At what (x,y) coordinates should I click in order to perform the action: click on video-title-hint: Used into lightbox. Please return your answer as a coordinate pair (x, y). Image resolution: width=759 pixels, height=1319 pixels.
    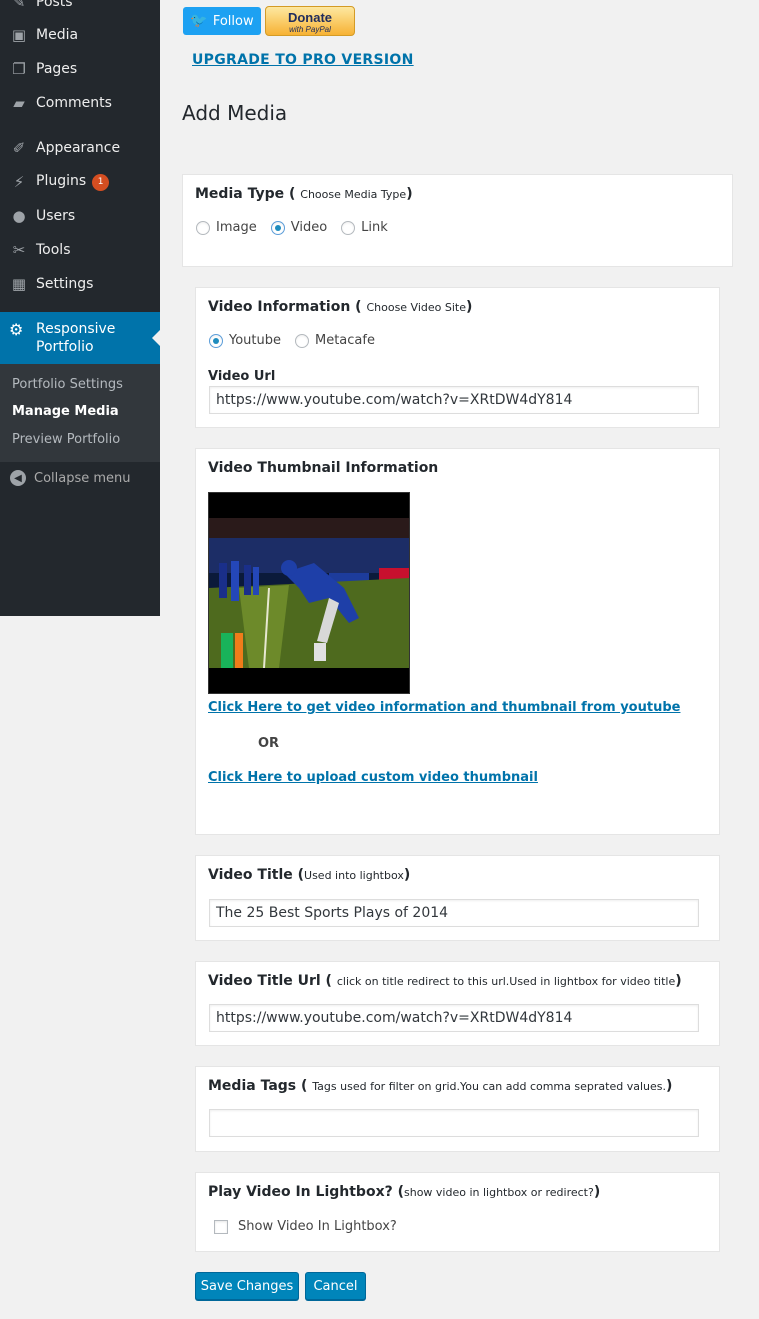
    Looking at the image, I should click on (354, 875).